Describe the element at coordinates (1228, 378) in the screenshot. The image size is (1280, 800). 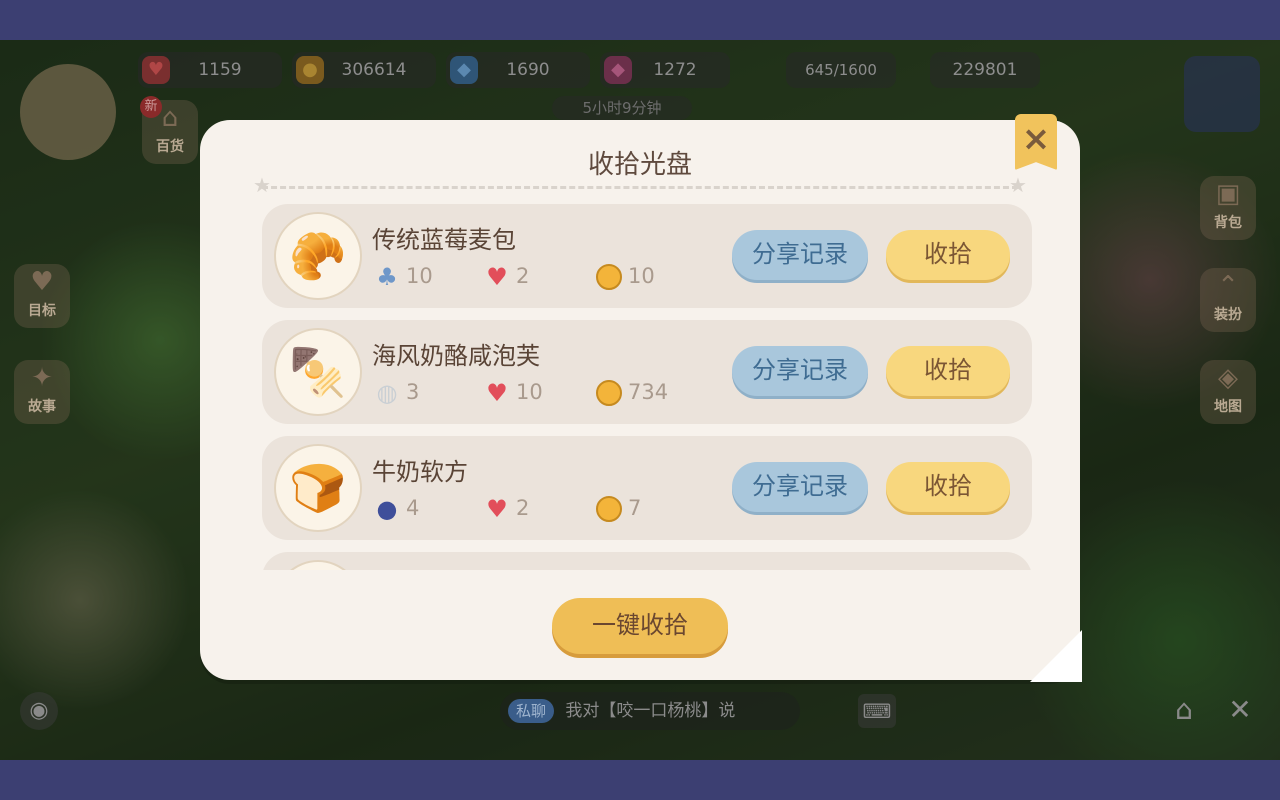
I see `map-icon: ◈` at that location.